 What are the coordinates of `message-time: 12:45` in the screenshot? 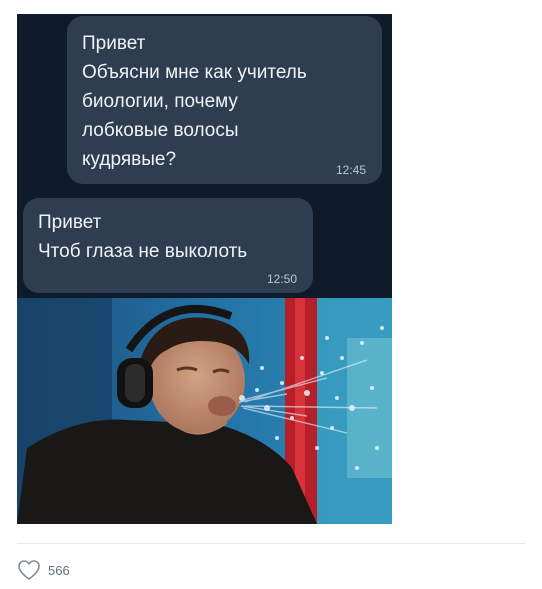 It's located at (350, 170).